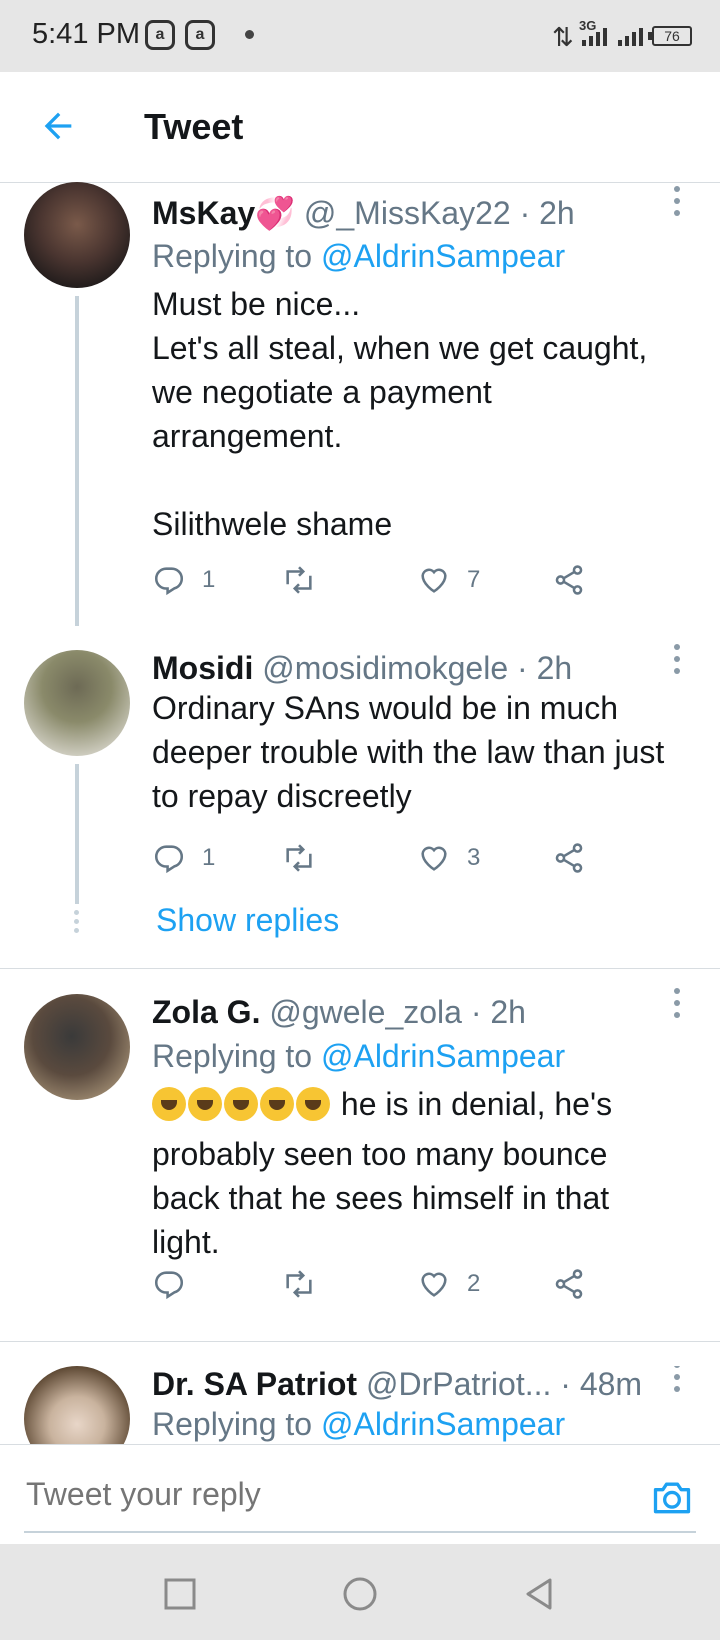 This screenshot has width=720, height=1640. I want to click on status-bar: 5:41 PM a a ⇅ 3G 76, so click(360, 36).